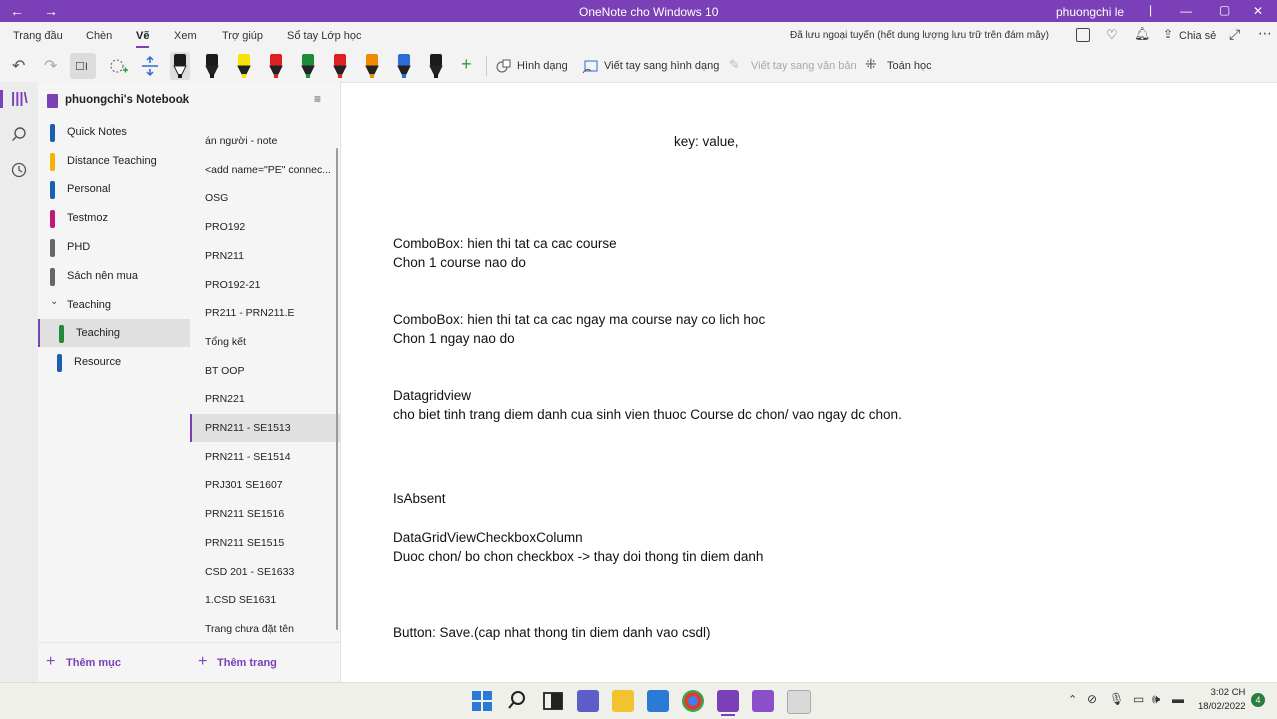 This screenshot has height=719, width=1277. What do you see at coordinates (1228, 692) in the screenshot?
I see `clock-time: 3:02 CH` at bounding box center [1228, 692].